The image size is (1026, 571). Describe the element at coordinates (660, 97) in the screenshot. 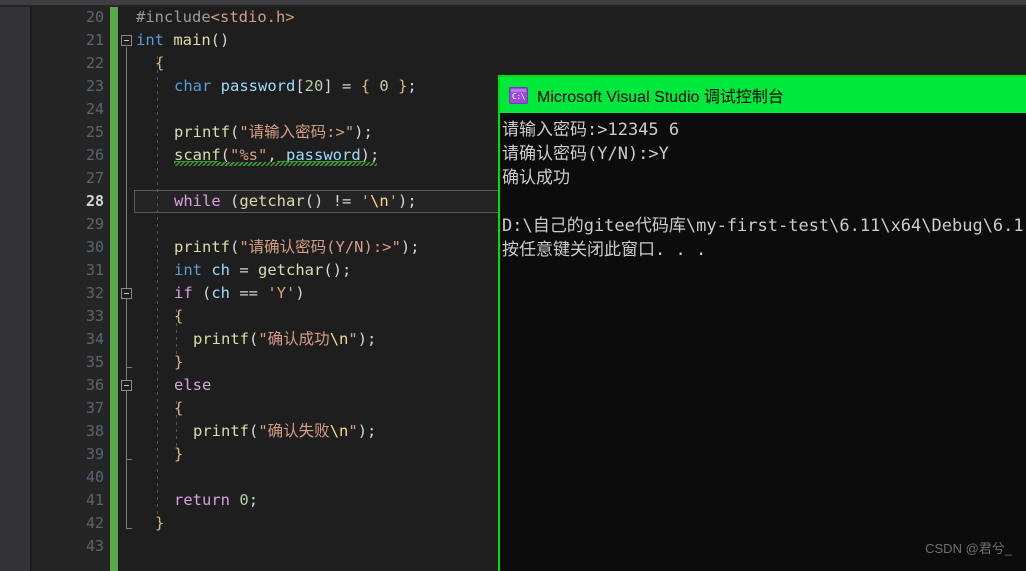

I see `console-title-text: Microsoft Visual Studio 调试控制台` at that location.